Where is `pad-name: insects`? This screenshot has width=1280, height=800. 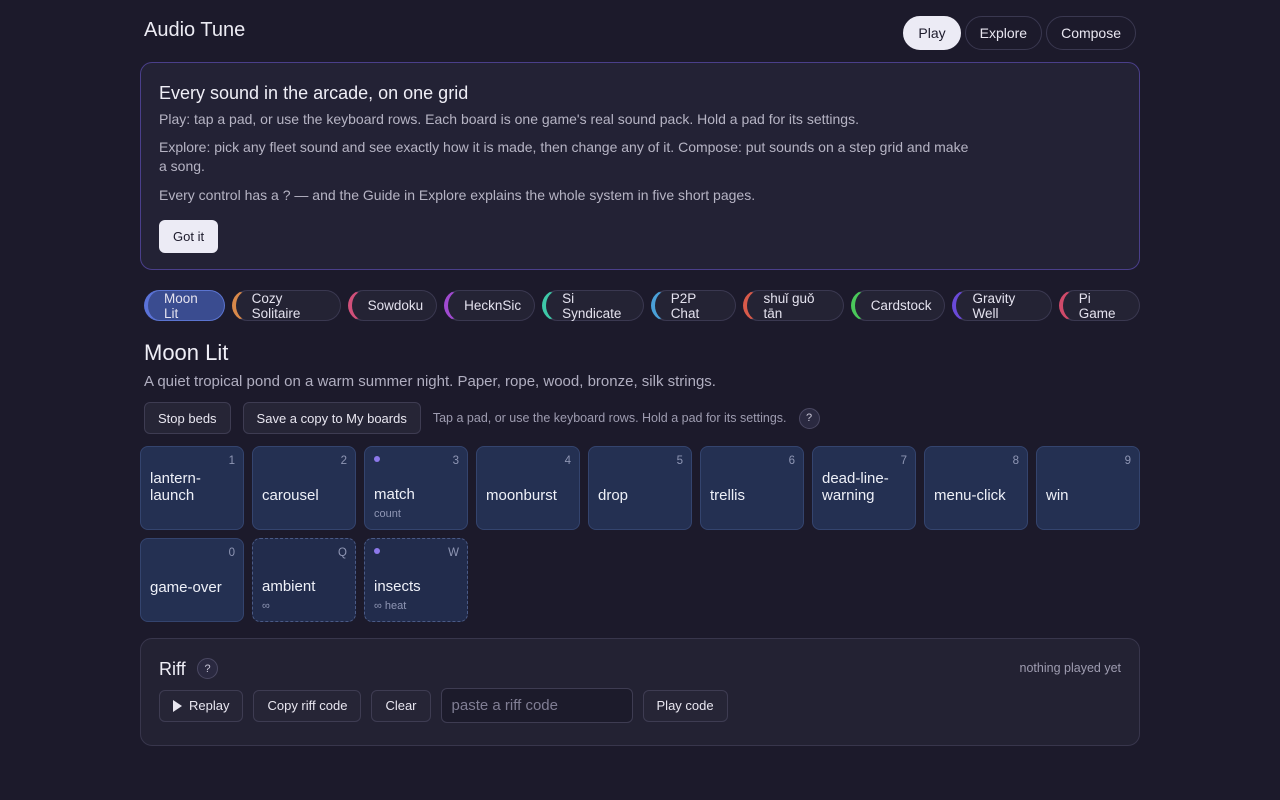 pad-name: insects is located at coordinates (397, 586).